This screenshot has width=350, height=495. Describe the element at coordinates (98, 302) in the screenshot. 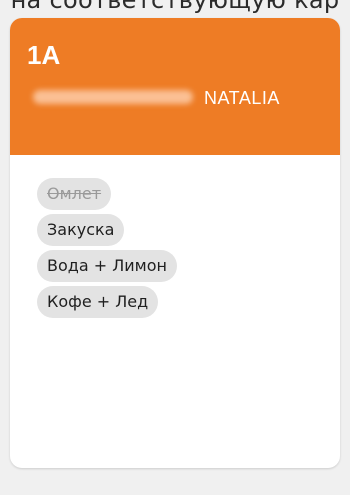

I see `order-item-coffee-ice: Кофе + Лед` at that location.